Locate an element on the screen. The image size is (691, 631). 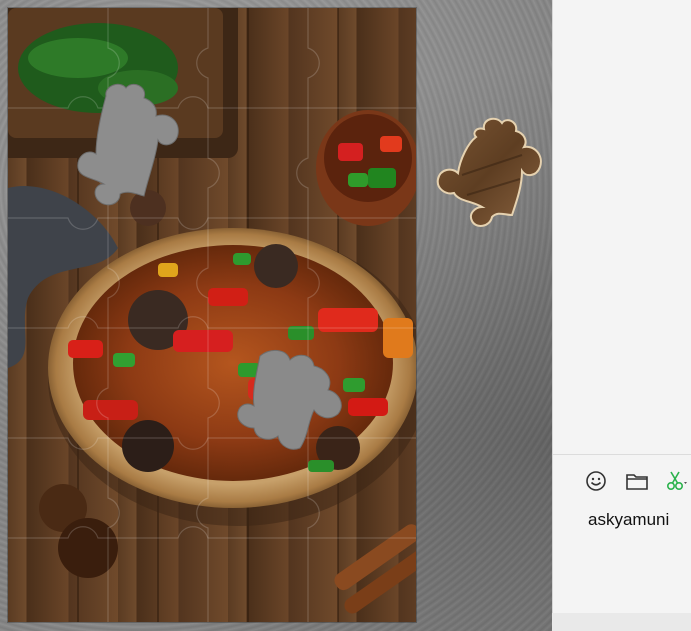
smiley-icon is located at coordinates (596, 481).